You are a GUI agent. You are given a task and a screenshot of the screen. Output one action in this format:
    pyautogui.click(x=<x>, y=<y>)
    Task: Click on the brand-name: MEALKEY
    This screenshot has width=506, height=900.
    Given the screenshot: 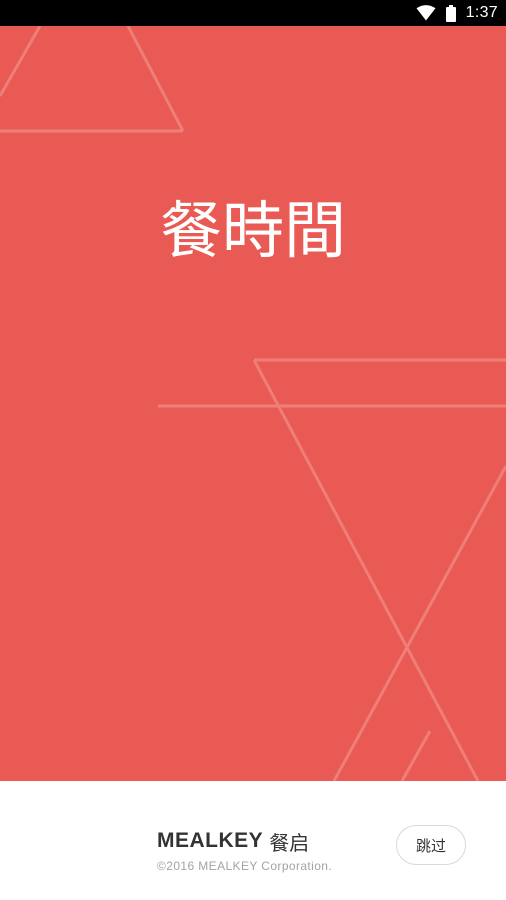 What is the action you would take?
    pyautogui.click(x=210, y=840)
    